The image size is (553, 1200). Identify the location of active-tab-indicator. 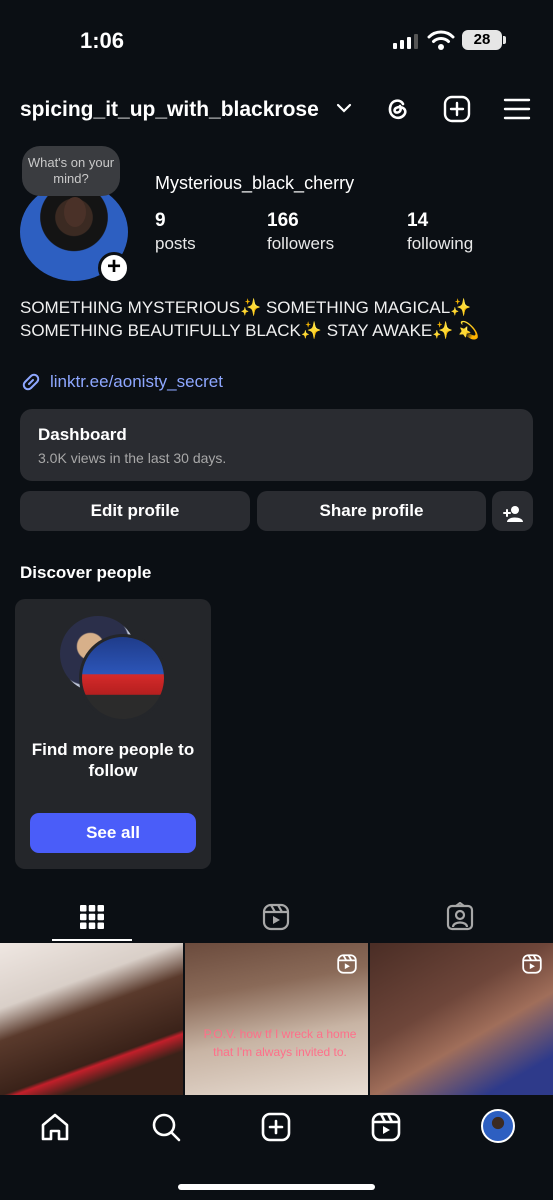
(92, 940).